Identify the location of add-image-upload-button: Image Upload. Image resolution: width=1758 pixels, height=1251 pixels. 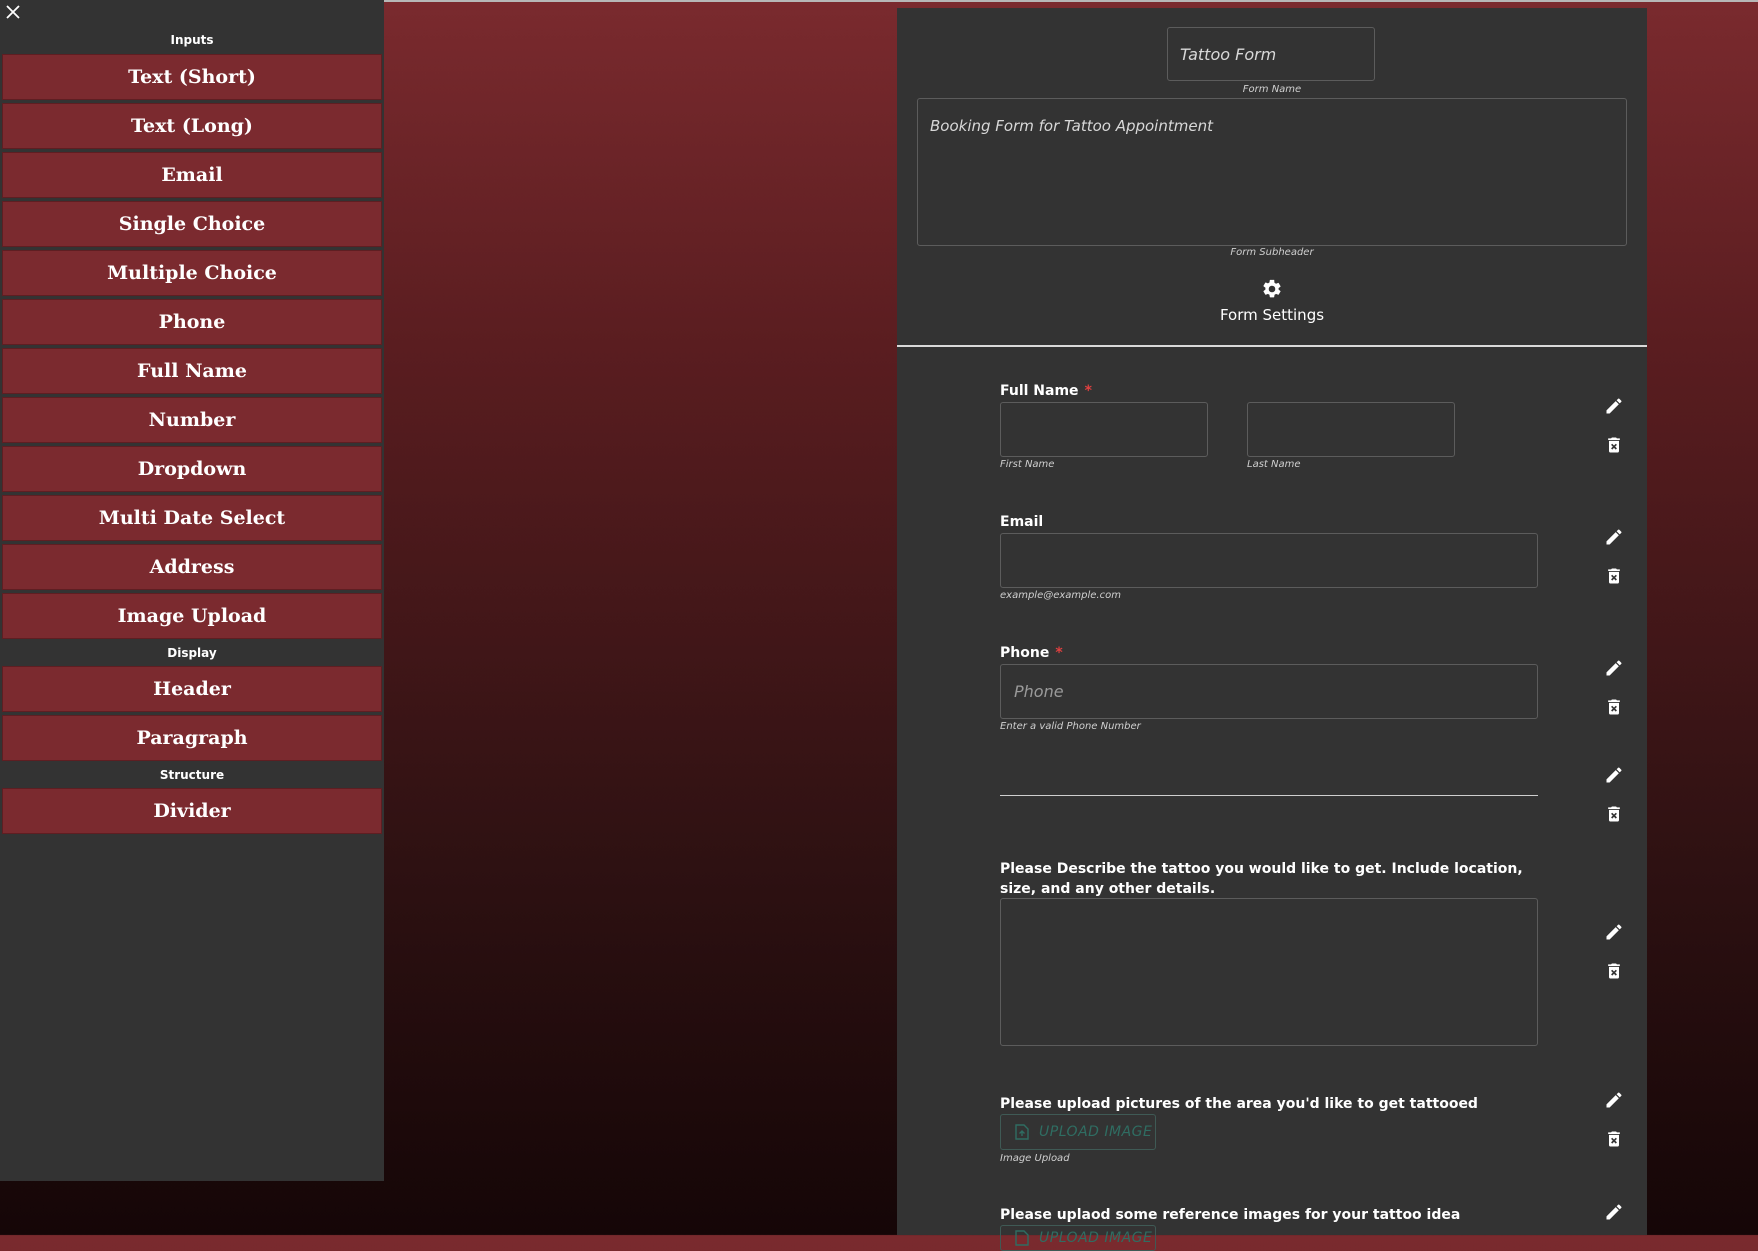
(192, 616).